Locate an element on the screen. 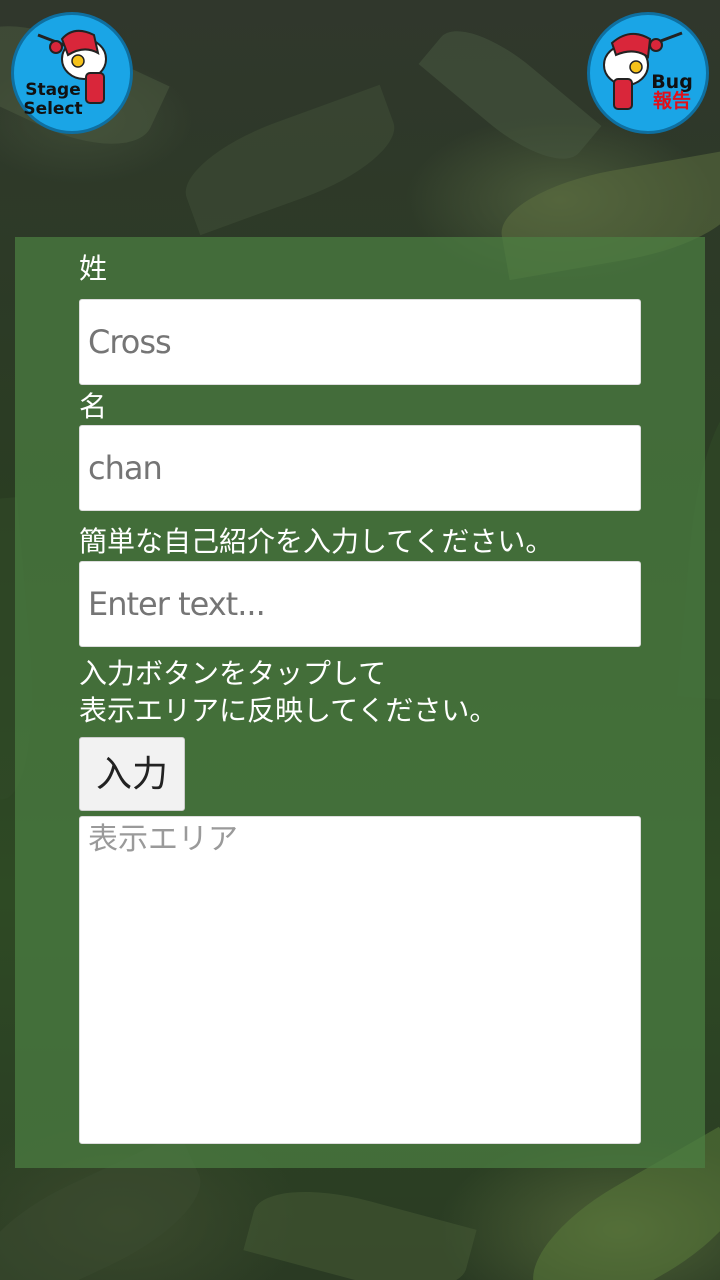 Image resolution: width=720 pixels, height=1280 pixels. bug-report-button: Bug 報告 is located at coordinates (648, 73).